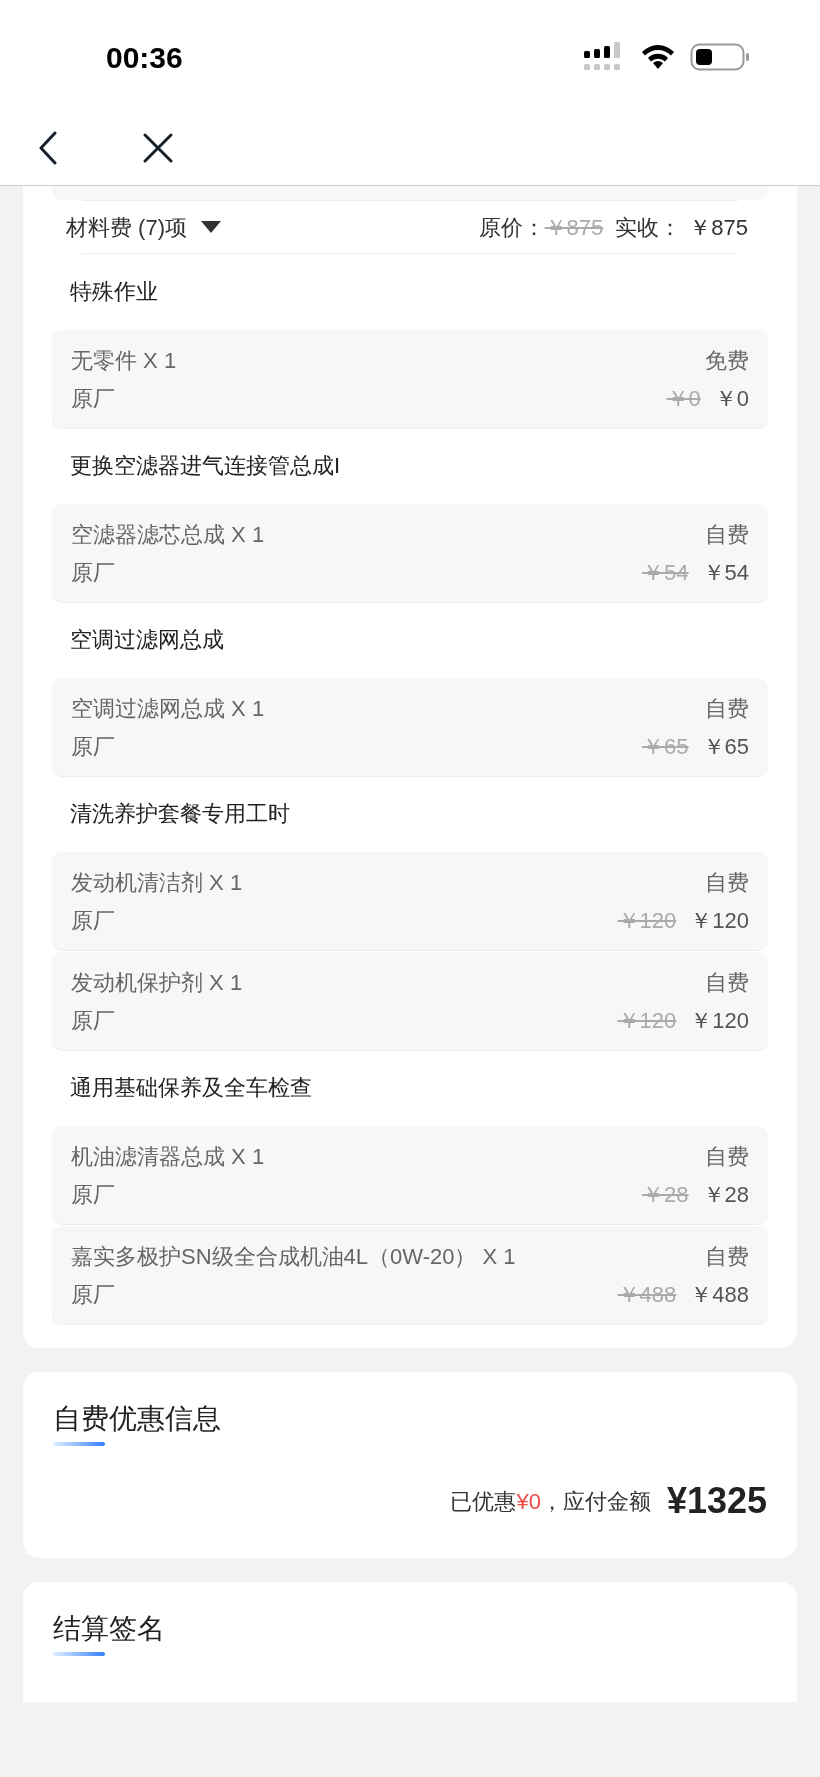 Image resolution: width=820 pixels, height=1777 pixels. What do you see at coordinates (658, 57) in the screenshot?
I see `wifi-icon` at bounding box center [658, 57].